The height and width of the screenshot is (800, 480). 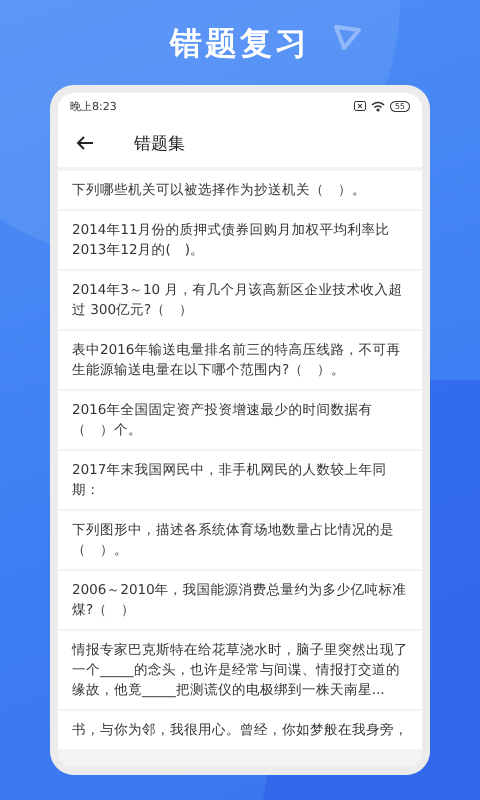 I want to click on battery-indicator: 55, so click(x=400, y=106).